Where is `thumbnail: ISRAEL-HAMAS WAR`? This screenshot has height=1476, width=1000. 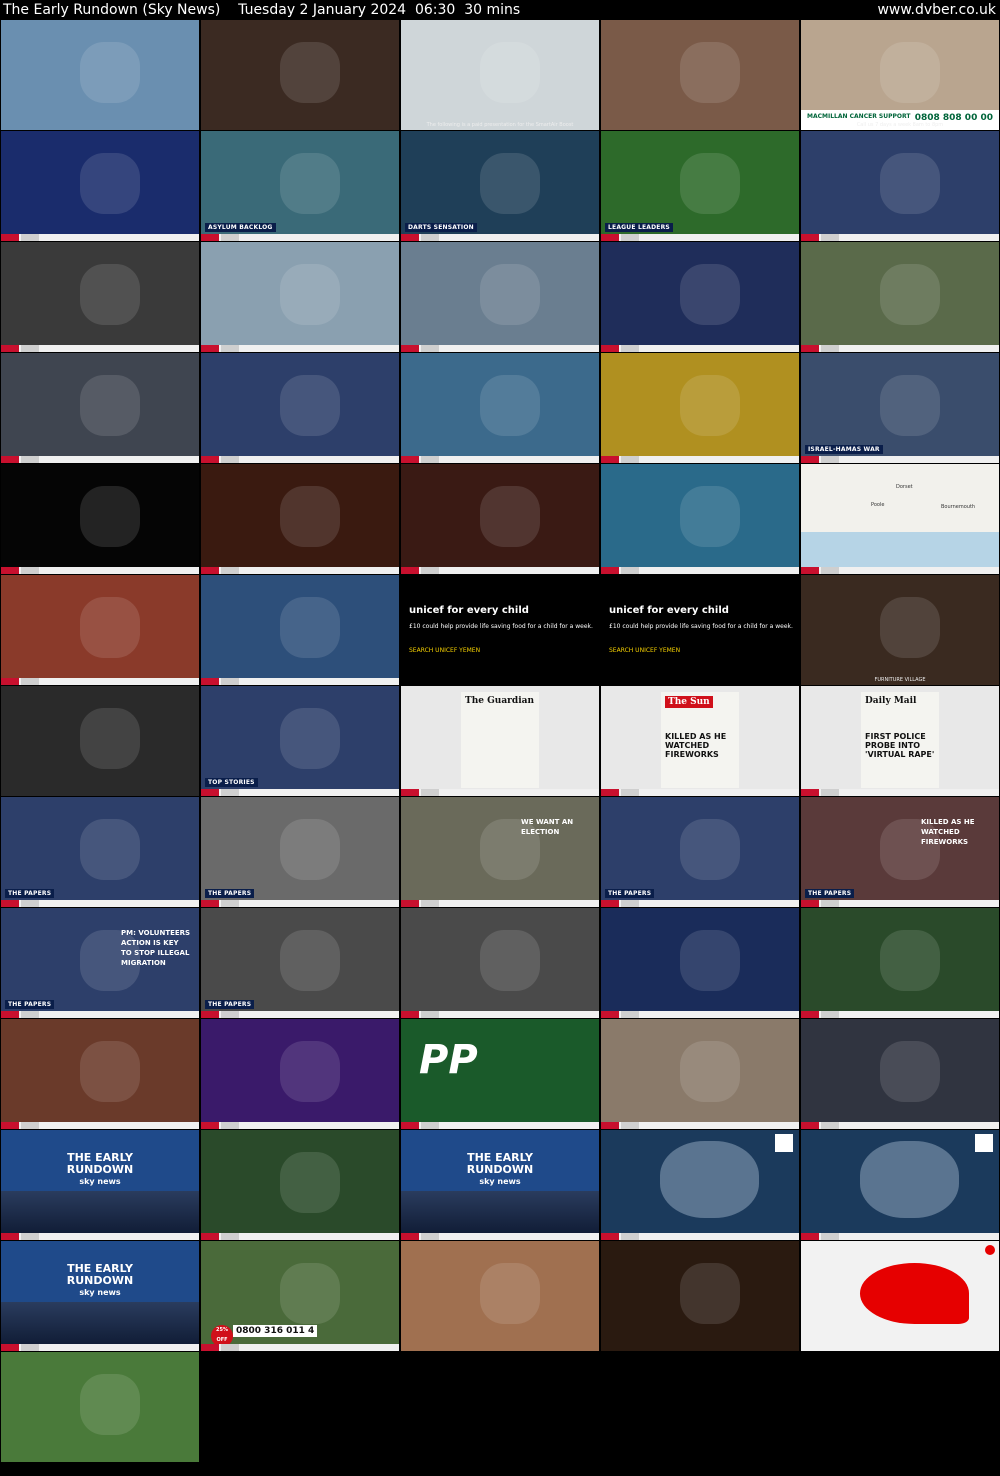
thumbnail: ISRAEL-HAMAS WAR is located at coordinates (900, 408).